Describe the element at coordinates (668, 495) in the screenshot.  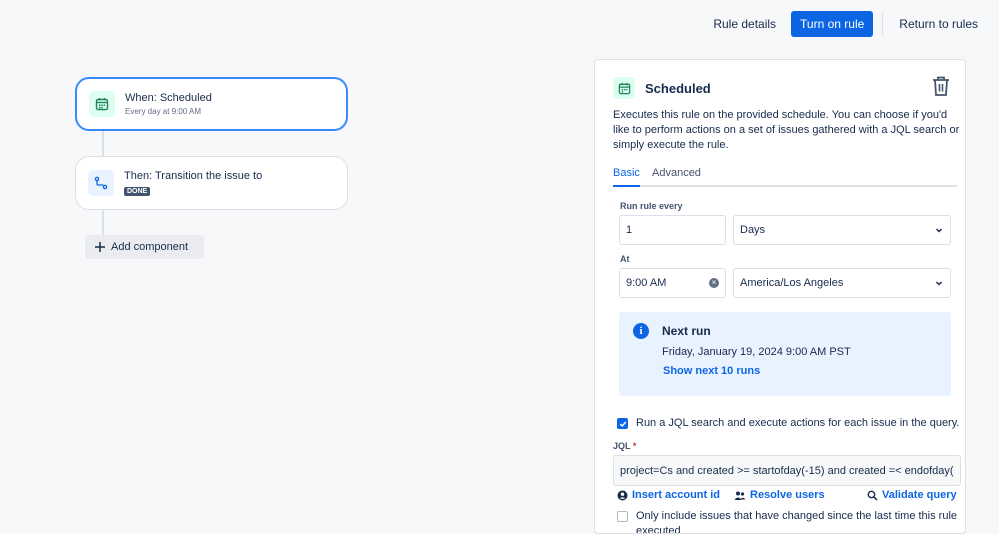
I see `insert-account-id-link: Insert account id` at that location.